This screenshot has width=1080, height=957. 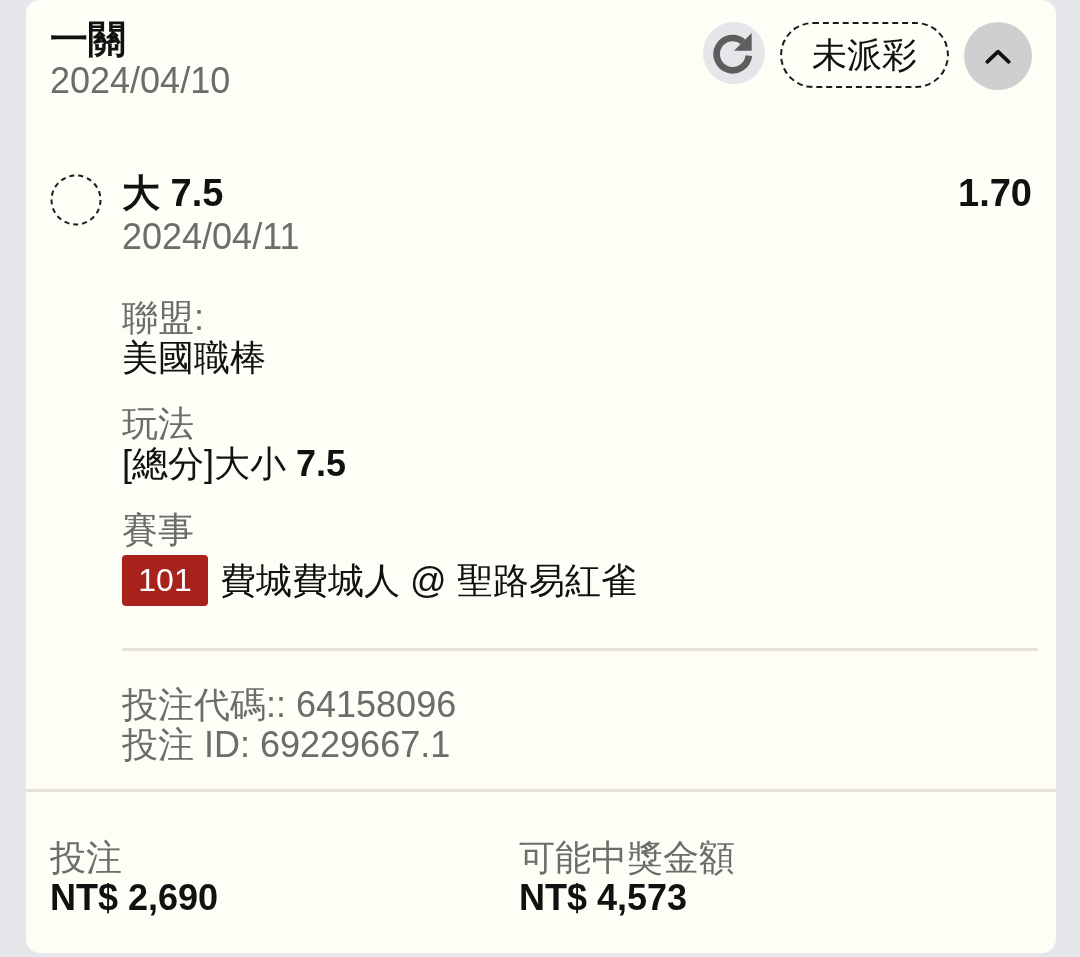 What do you see at coordinates (135, 898) in the screenshot?
I see `summary-amount: NT$ 2,690` at bounding box center [135, 898].